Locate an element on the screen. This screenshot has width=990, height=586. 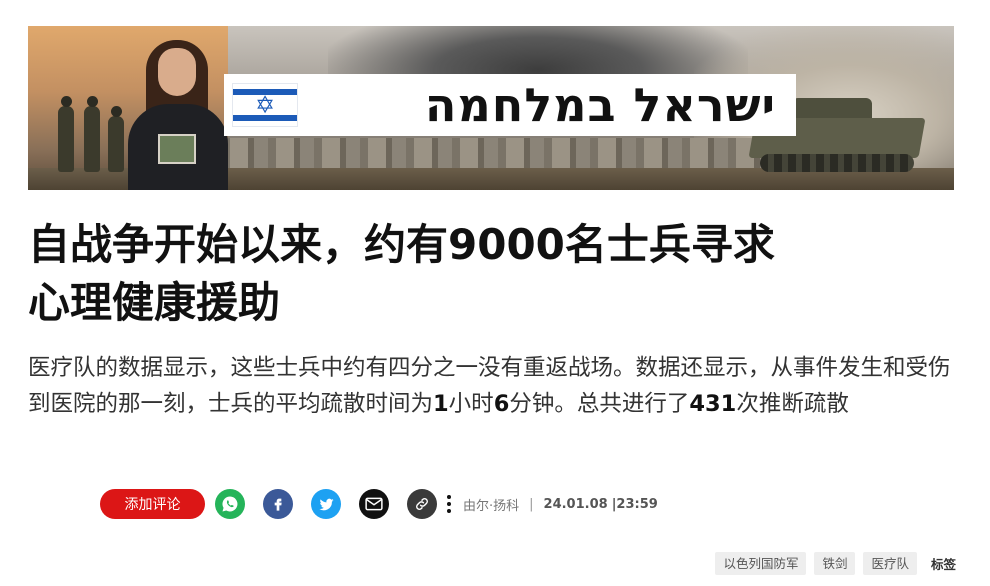
link-icon is located at coordinates (422, 504).